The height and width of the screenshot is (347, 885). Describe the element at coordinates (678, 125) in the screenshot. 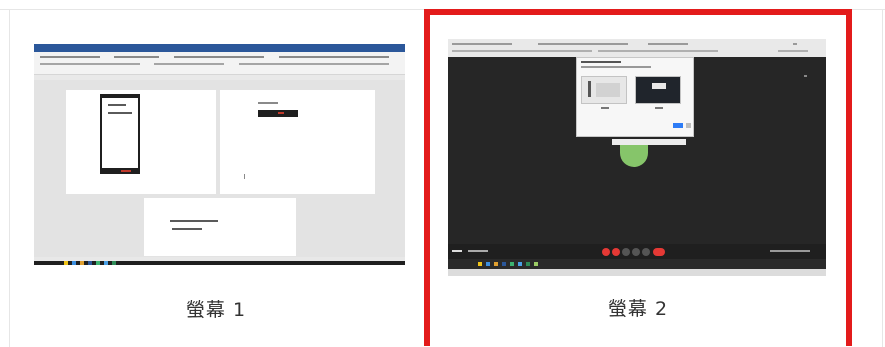

I see `dialog-confirm-button` at that location.